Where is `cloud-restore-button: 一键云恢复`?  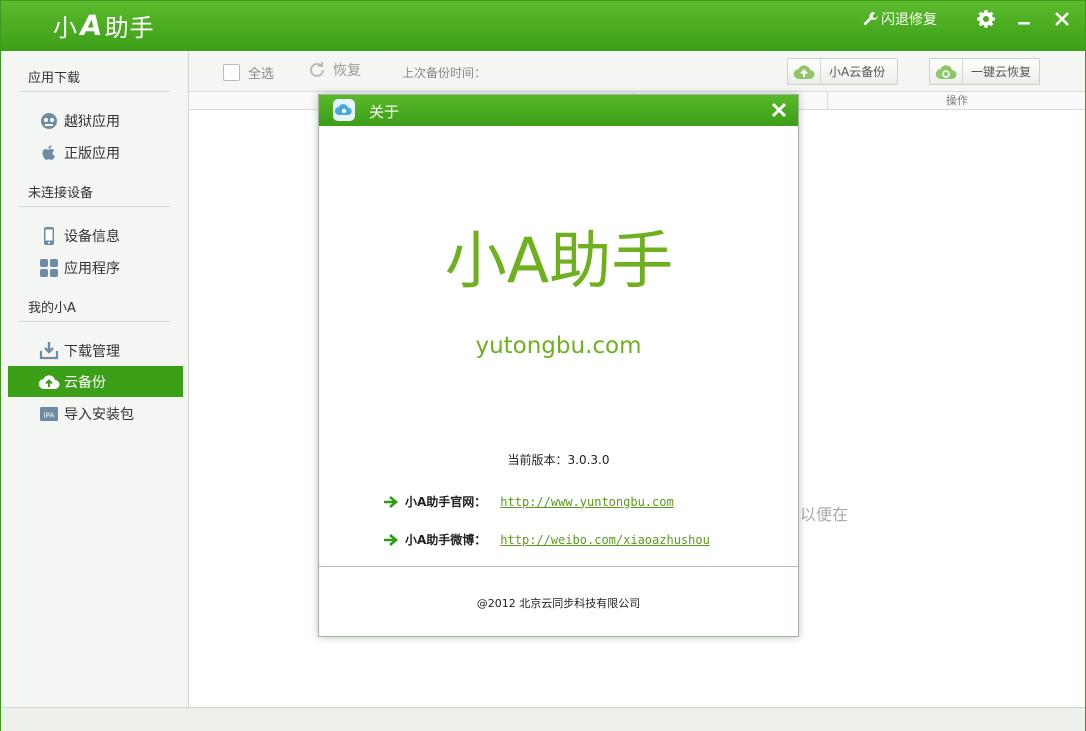
cloud-restore-button: 一键云恢复 is located at coordinates (984, 71).